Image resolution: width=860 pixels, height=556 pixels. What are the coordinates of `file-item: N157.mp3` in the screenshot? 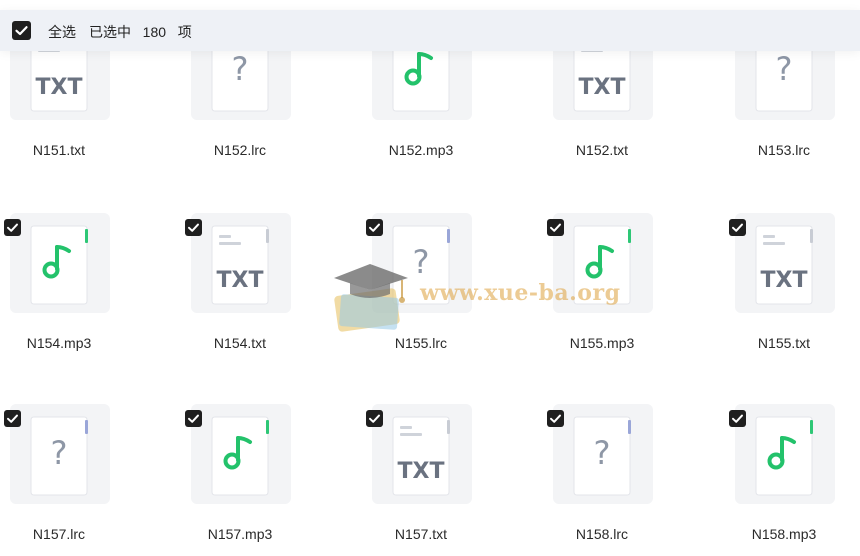 It's located at (246, 479).